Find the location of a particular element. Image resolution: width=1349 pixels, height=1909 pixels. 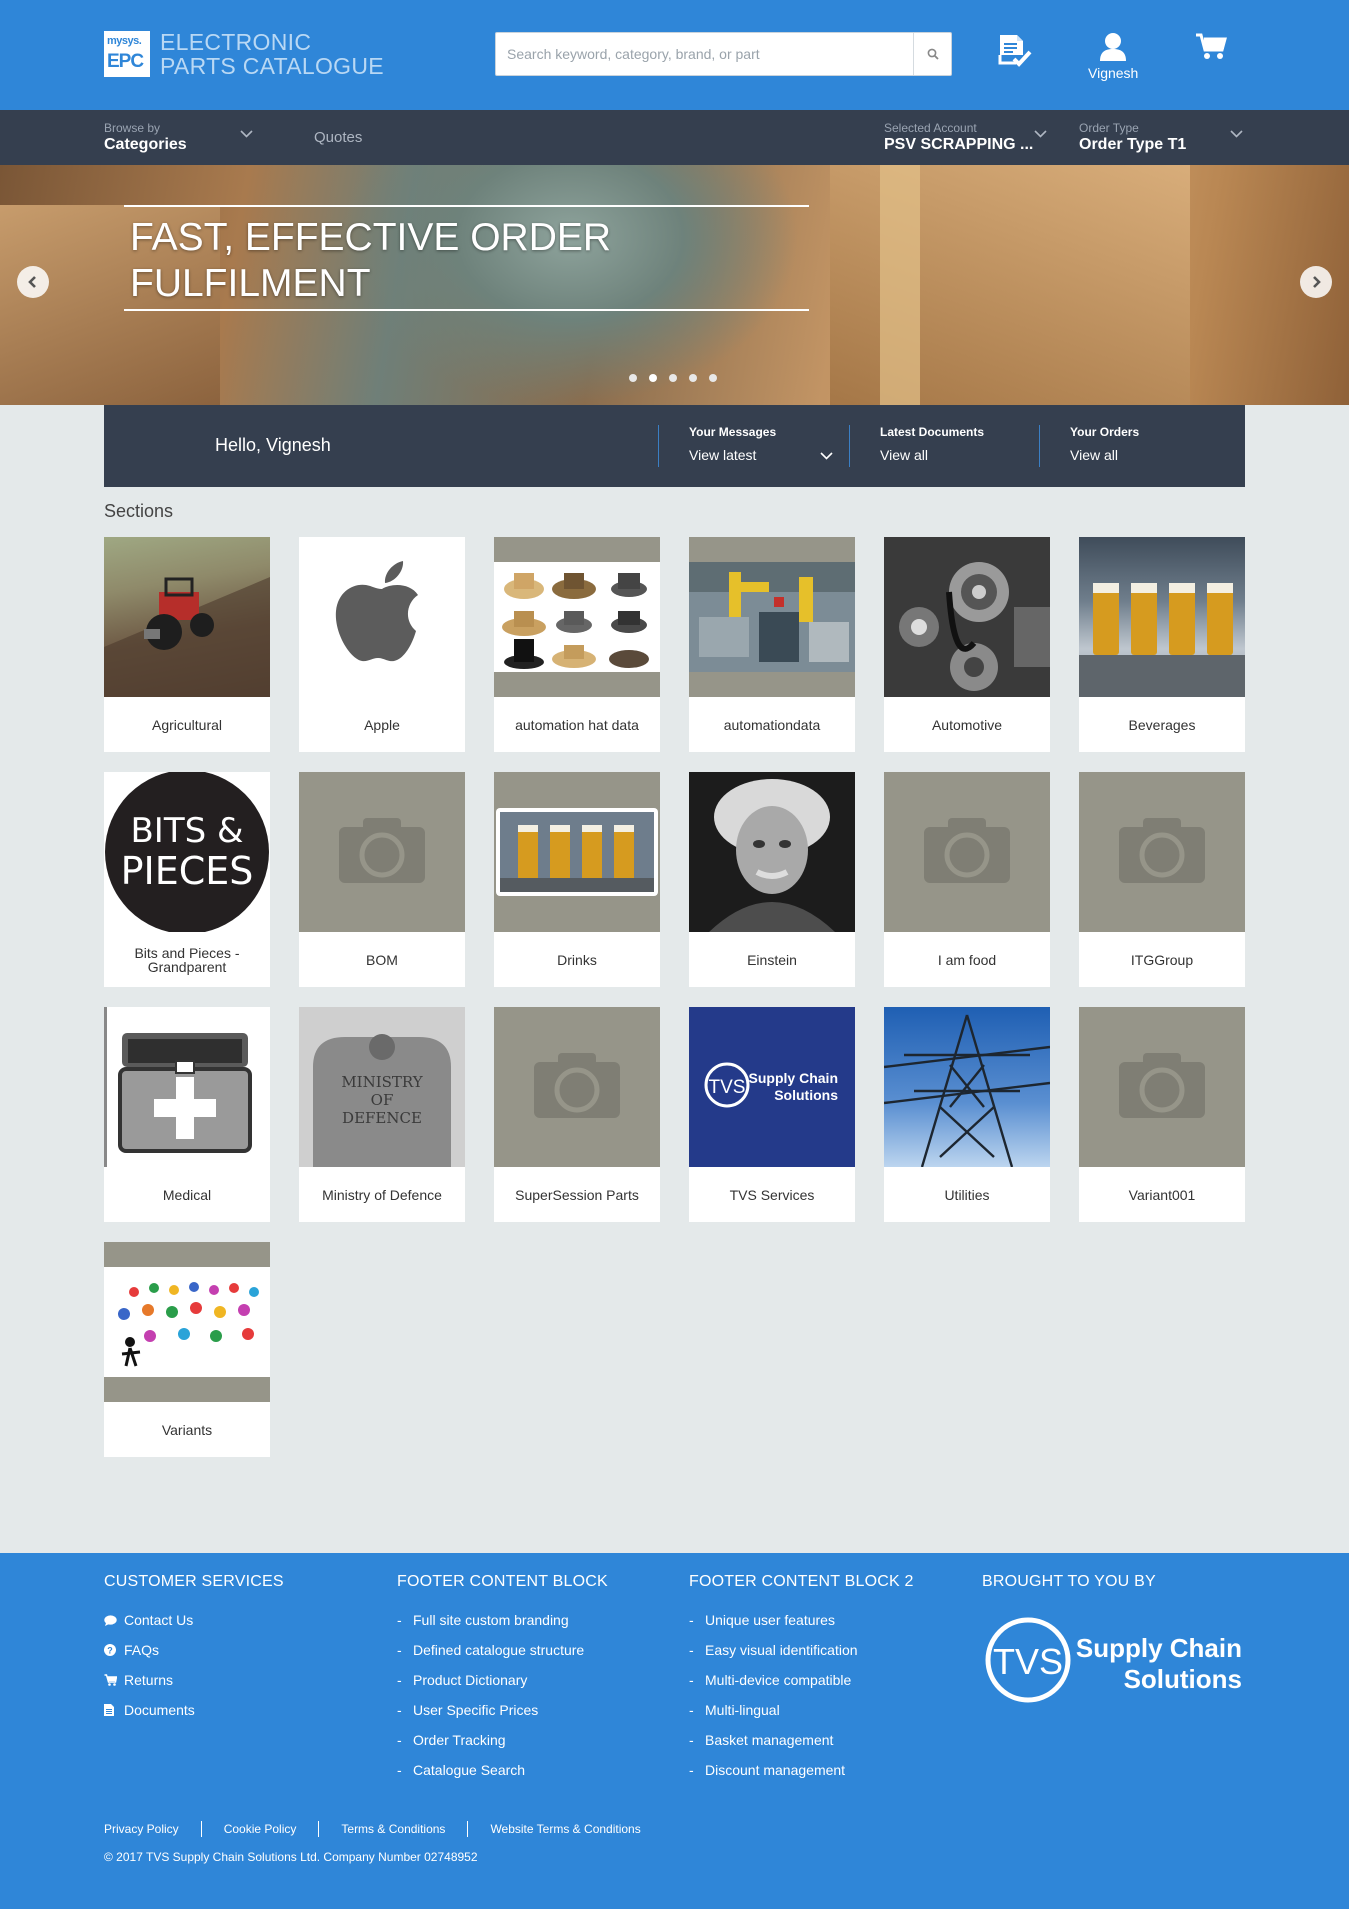

section-tile-i-am-food: I am food is located at coordinates (967, 879).